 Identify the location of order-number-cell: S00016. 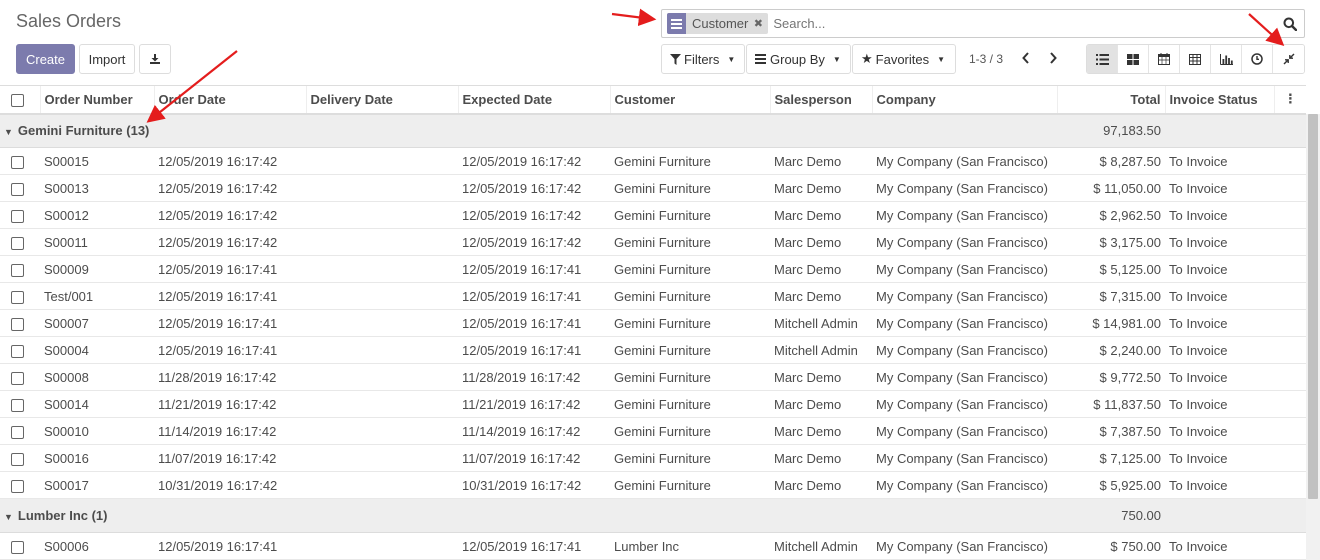
(97, 458).